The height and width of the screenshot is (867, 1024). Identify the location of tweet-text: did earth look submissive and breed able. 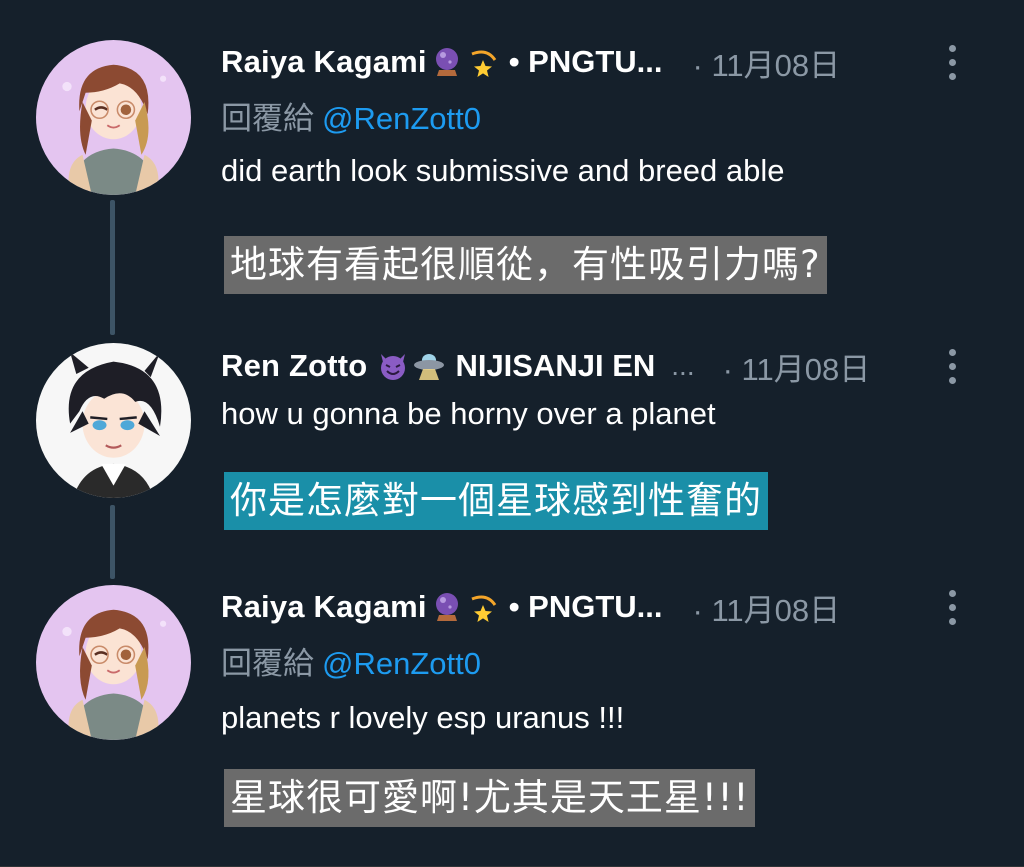
(503, 170).